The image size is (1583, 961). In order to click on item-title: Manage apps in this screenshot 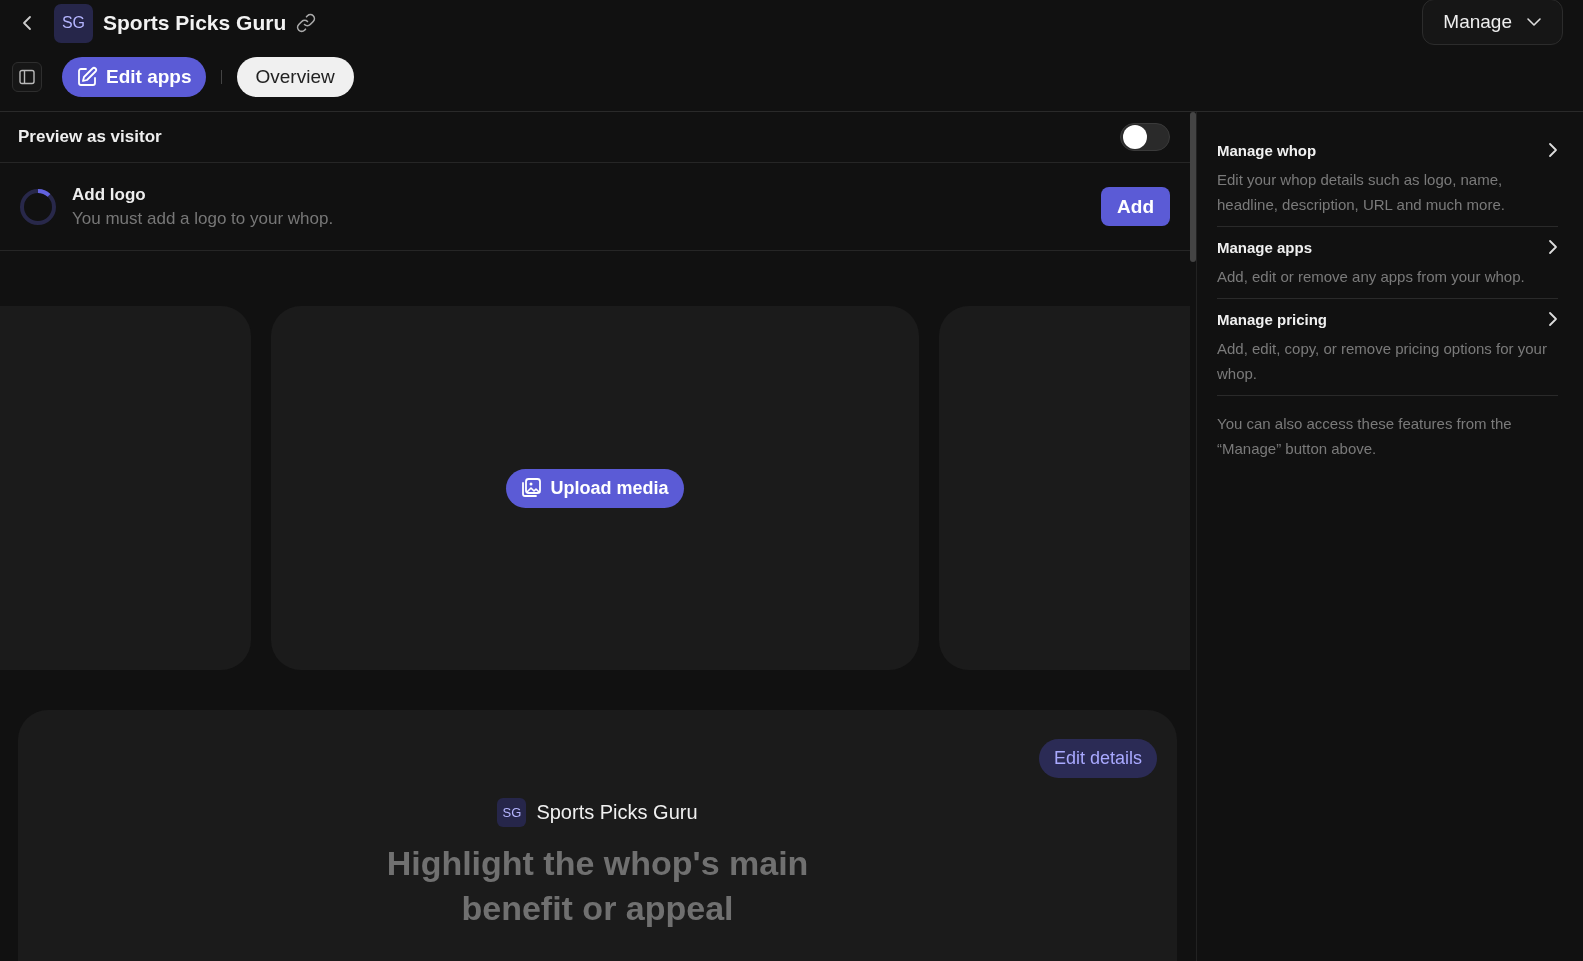, I will do `click(1265, 247)`.